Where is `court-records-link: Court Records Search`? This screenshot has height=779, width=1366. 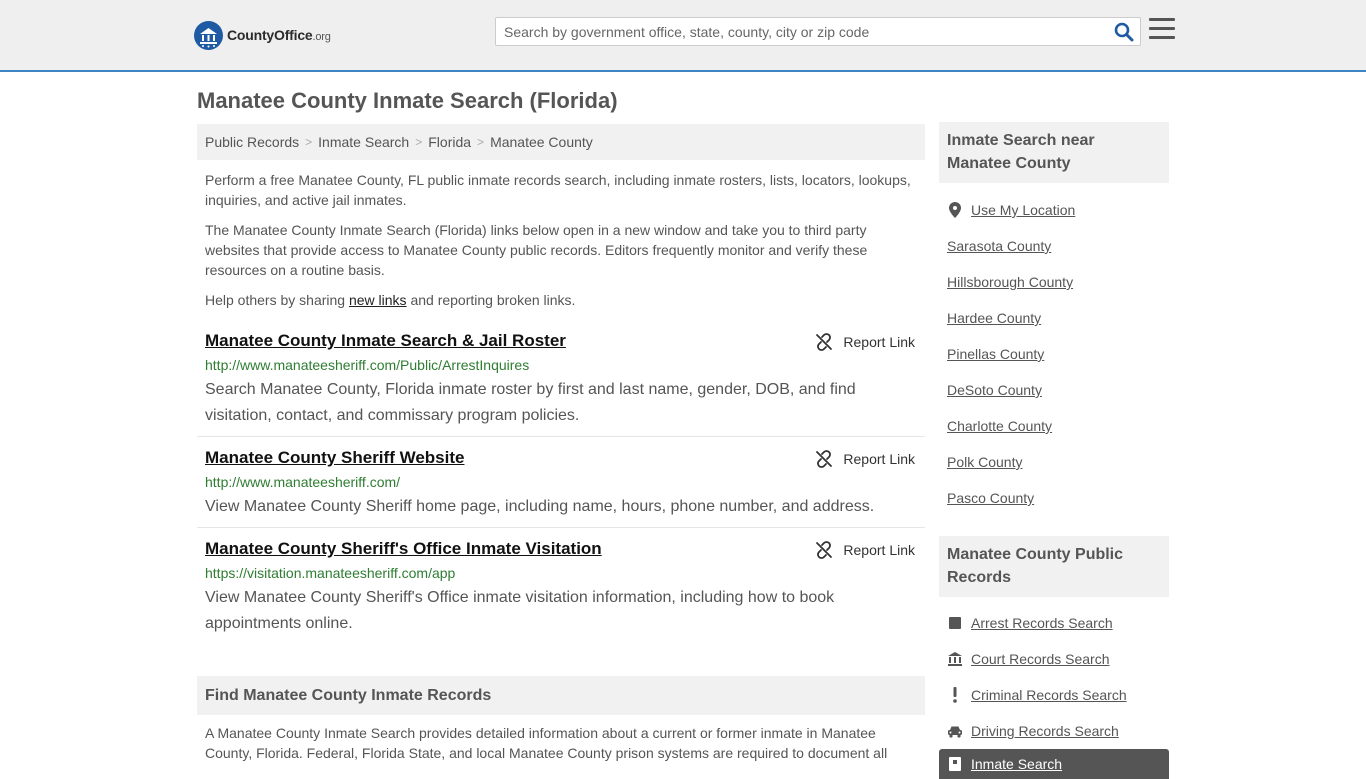 court-records-link: Court Records Search is located at coordinates (1028, 659).